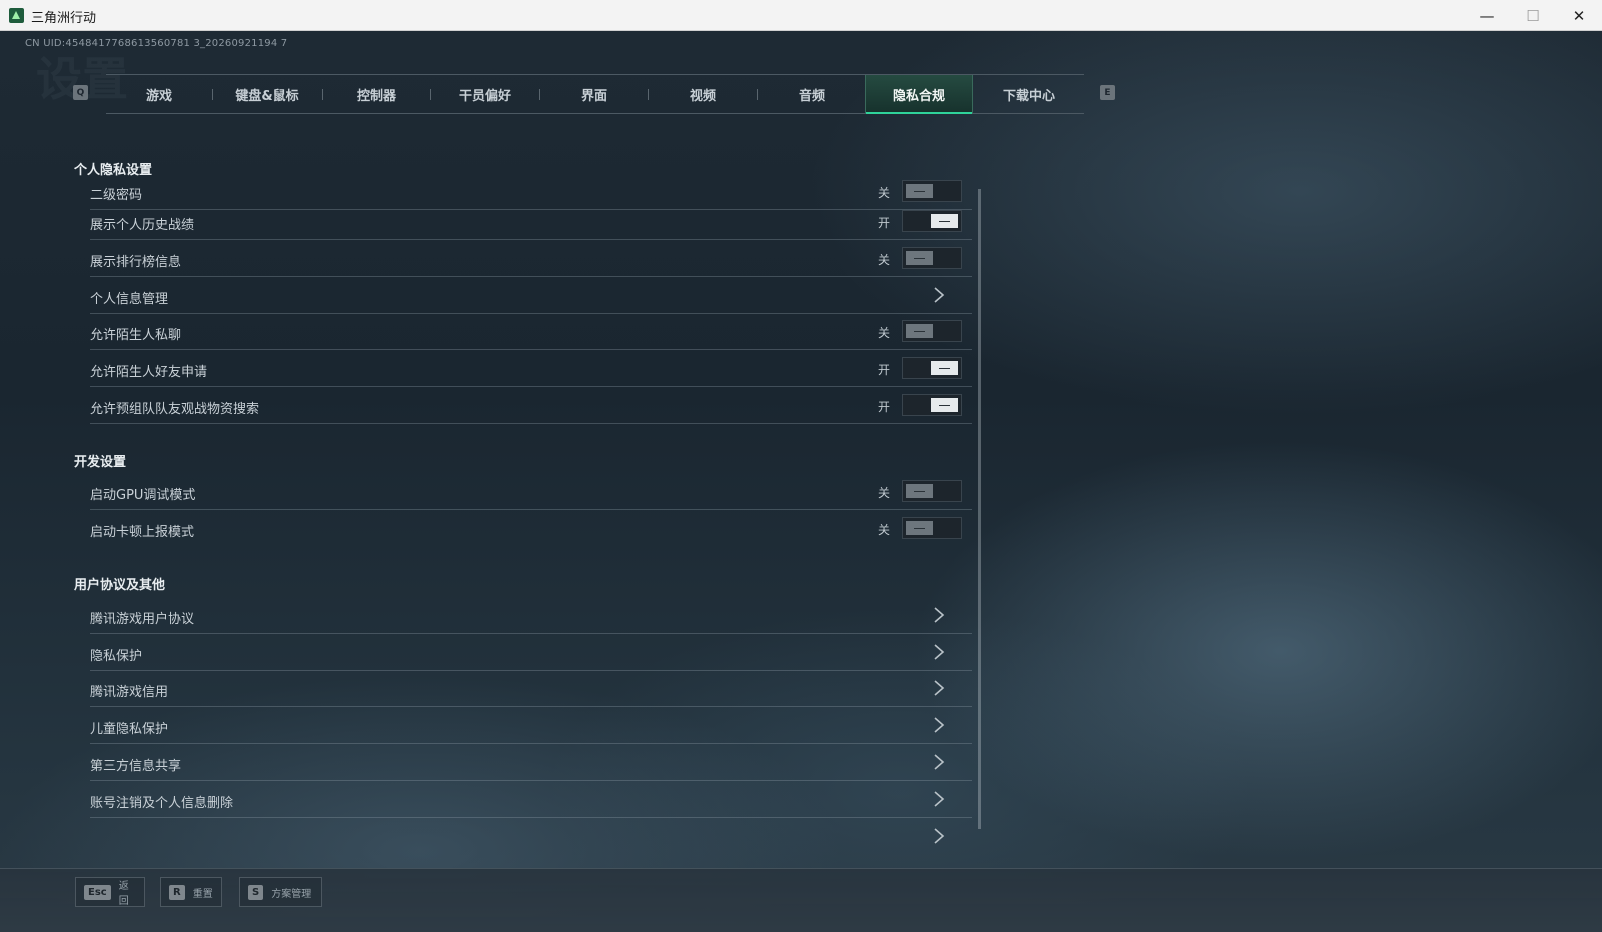 The image size is (1602, 932). Describe the element at coordinates (256, 892) in the screenshot. I see `key-hint: S` at that location.